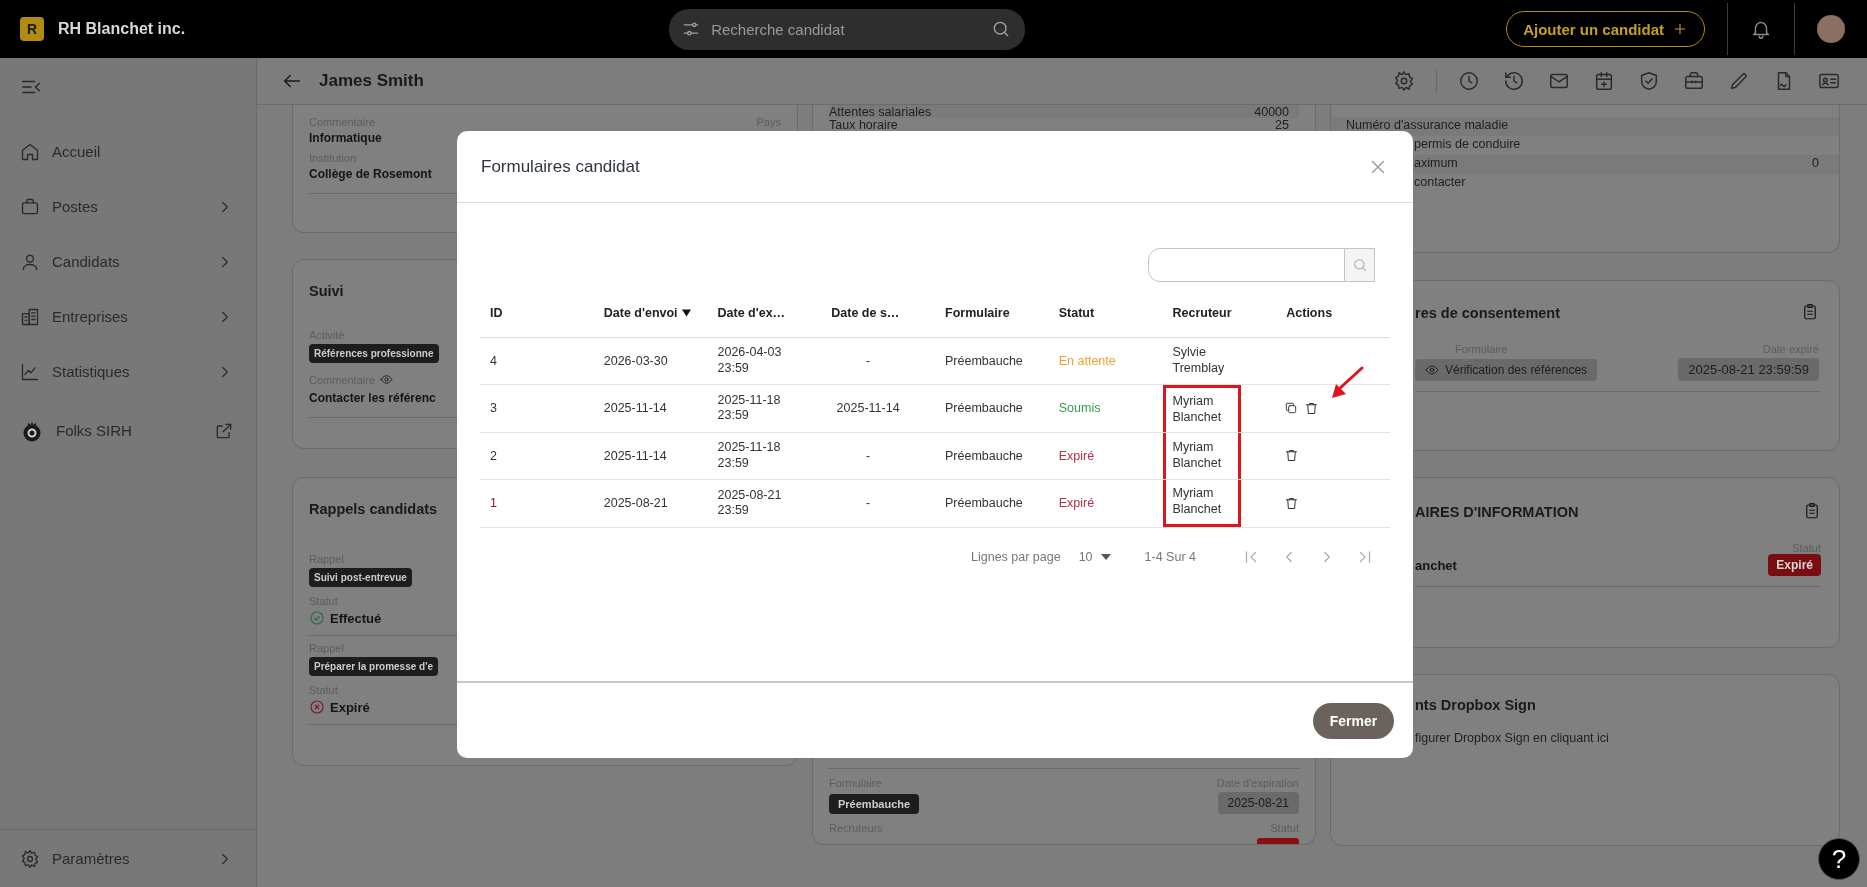 The width and height of the screenshot is (1867, 887). Describe the element at coordinates (372, 398) in the screenshot. I see `field-value: Contacter les référenc` at that location.